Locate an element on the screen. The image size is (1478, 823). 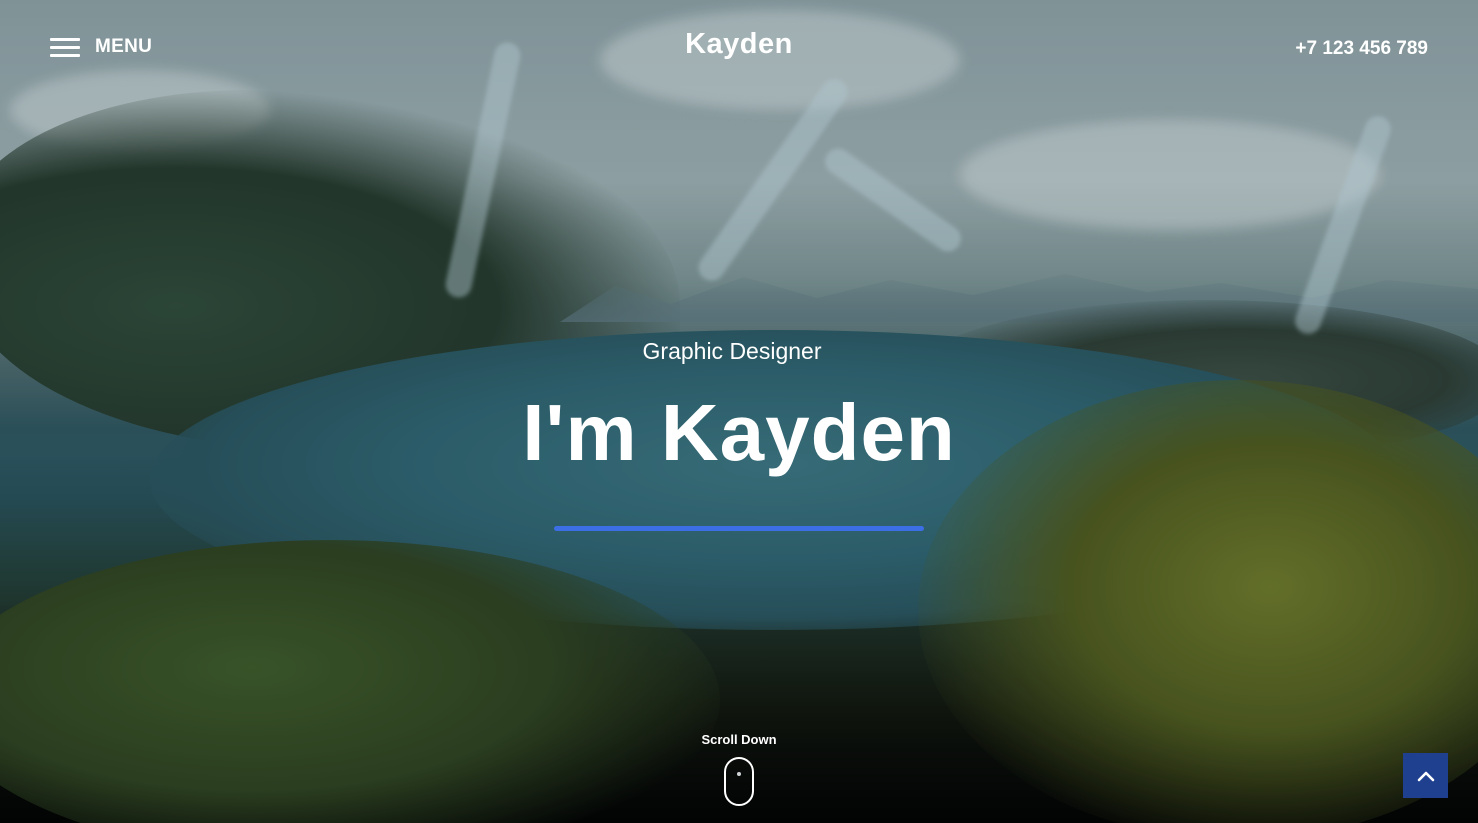
mouse-icon is located at coordinates (739, 781).